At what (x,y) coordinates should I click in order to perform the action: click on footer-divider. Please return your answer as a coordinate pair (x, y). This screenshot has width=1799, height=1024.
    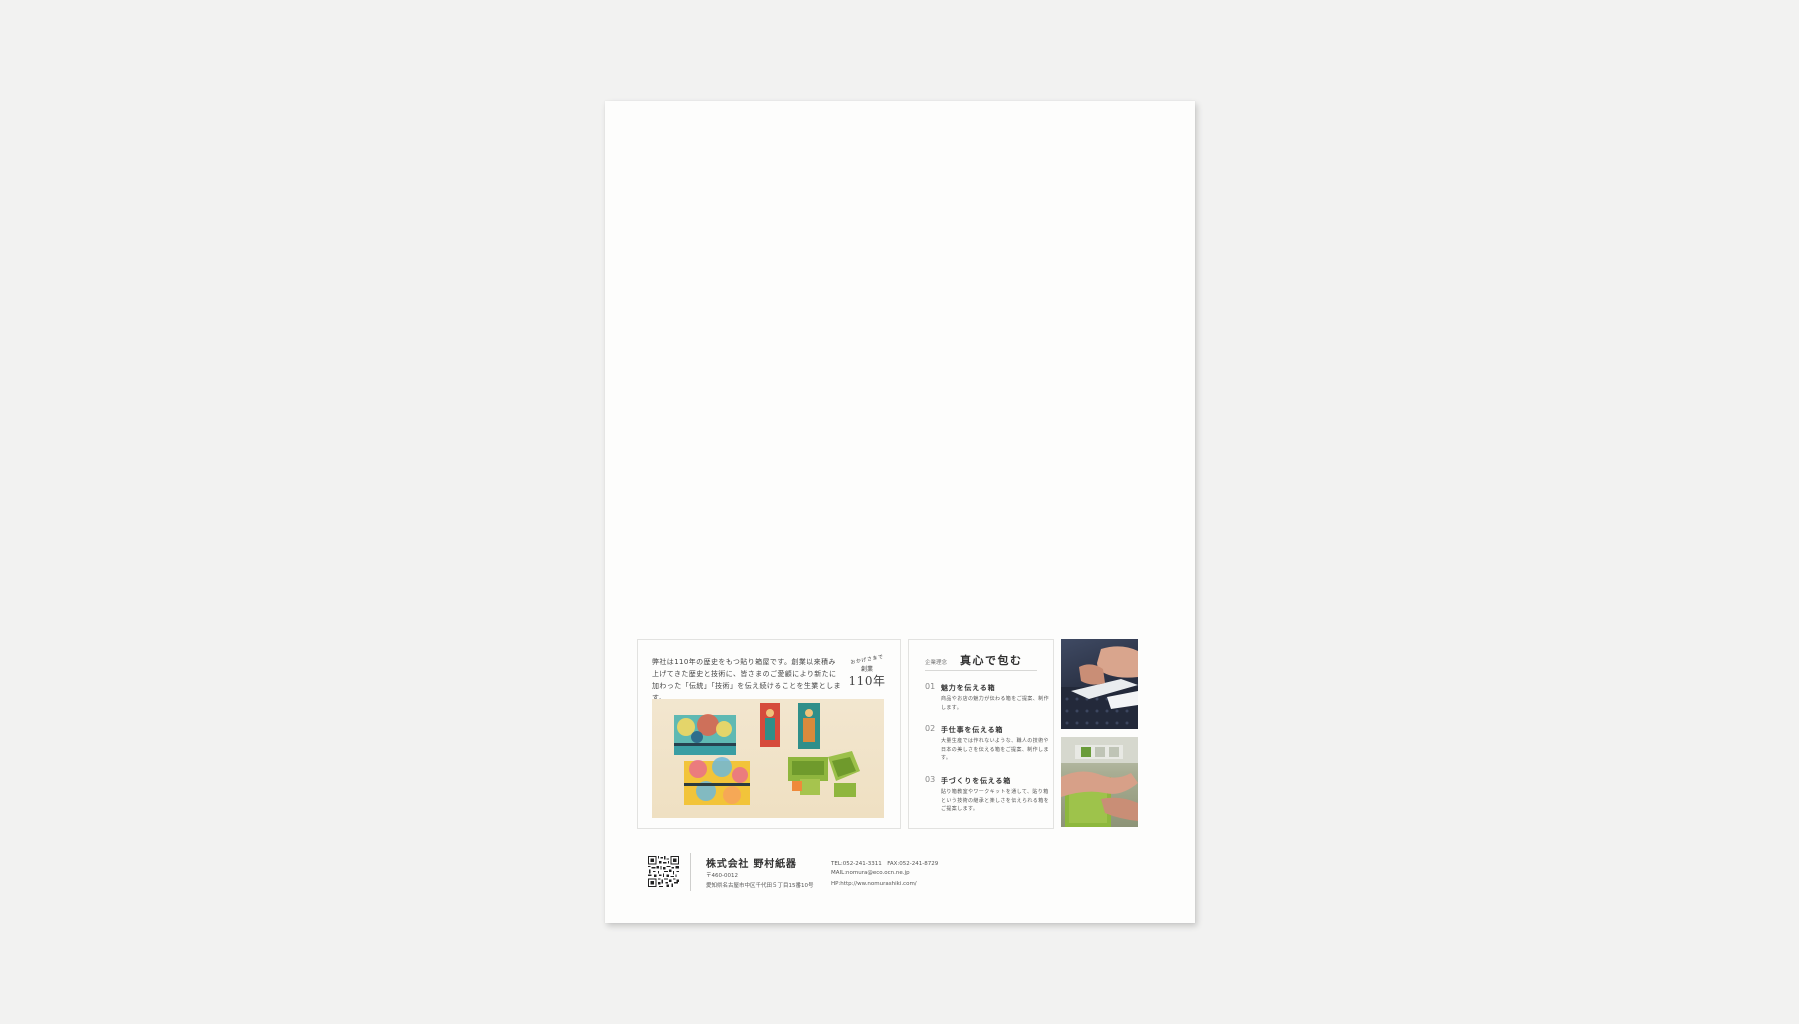
    Looking at the image, I should click on (690, 872).